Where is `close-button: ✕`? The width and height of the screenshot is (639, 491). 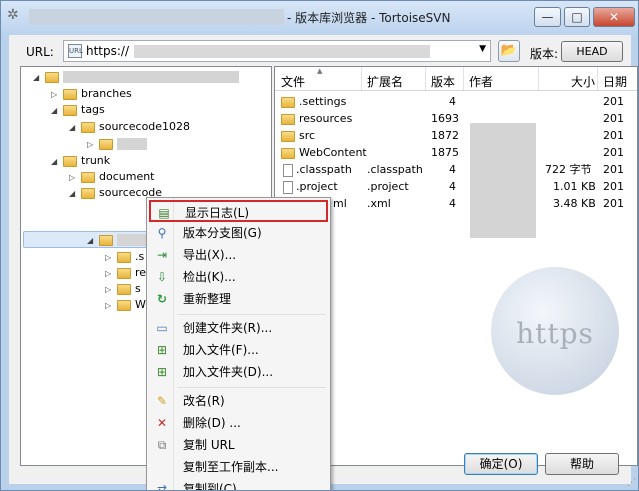
close-button: ✕ is located at coordinates (614, 17).